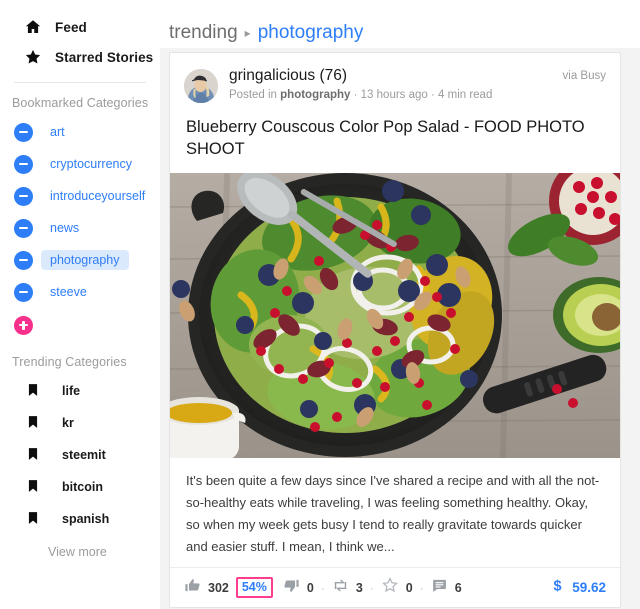 The width and height of the screenshot is (640, 609). I want to click on dollar-icon: $, so click(559, 588).